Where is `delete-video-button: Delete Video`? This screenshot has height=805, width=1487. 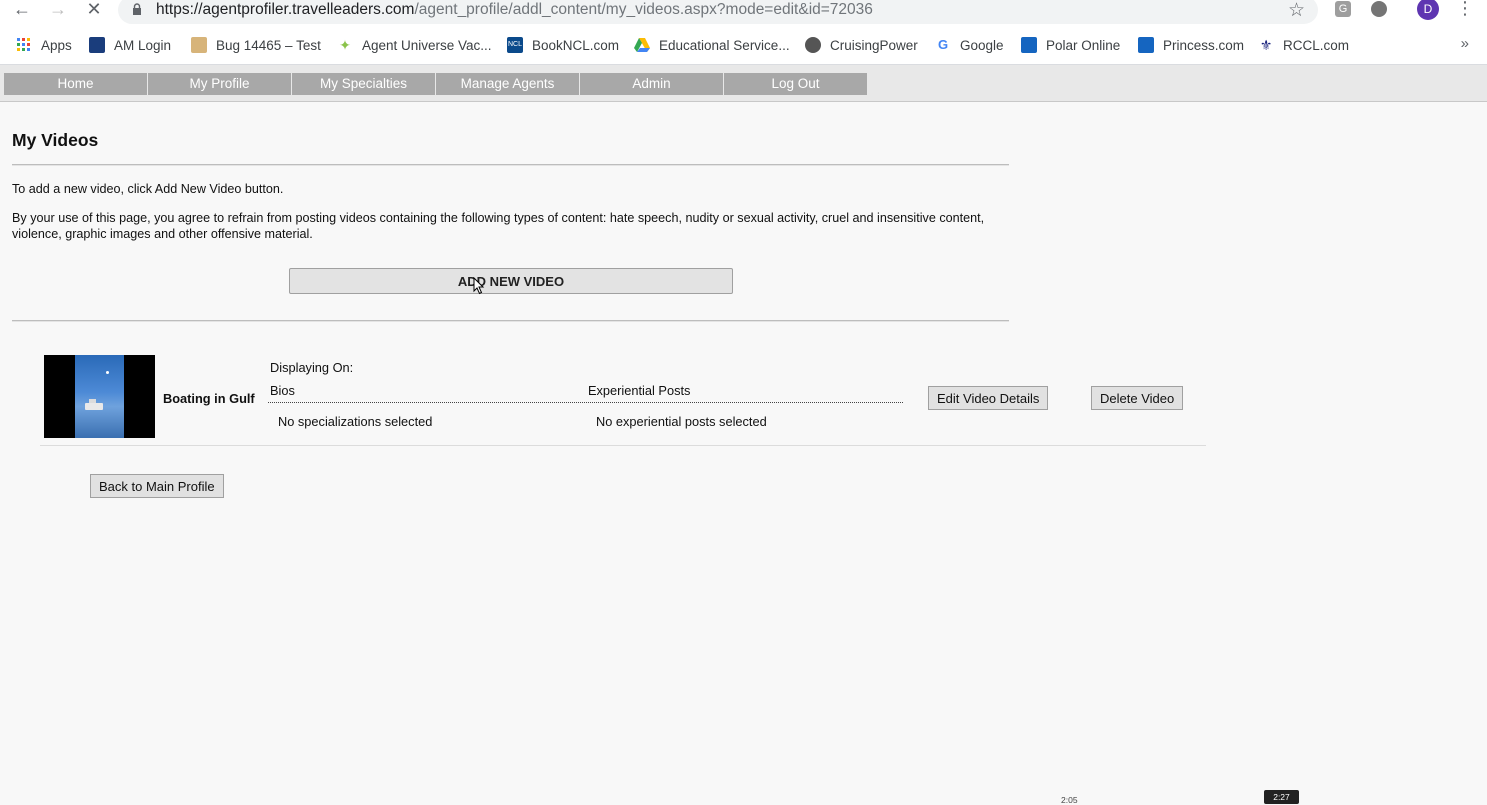
delete-video-button: Delete Video is located at coordinates (1137, 398).